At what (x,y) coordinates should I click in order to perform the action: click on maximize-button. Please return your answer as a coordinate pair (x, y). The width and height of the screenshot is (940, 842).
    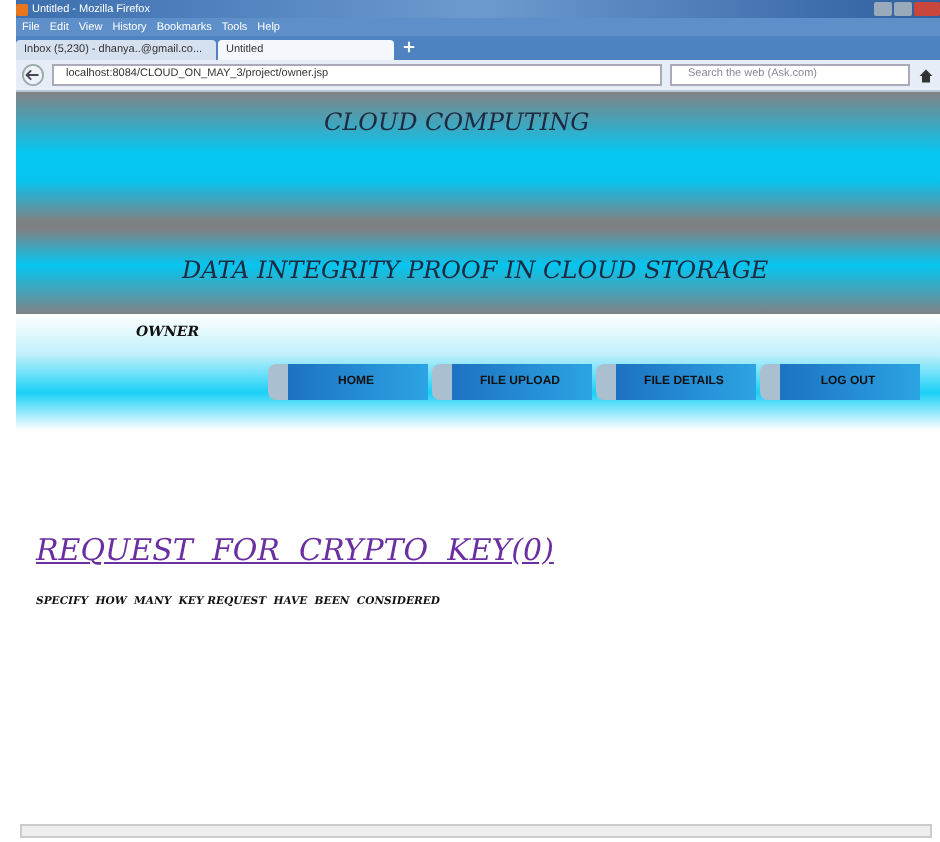
    Looking at the image, I should click on (903, 9).